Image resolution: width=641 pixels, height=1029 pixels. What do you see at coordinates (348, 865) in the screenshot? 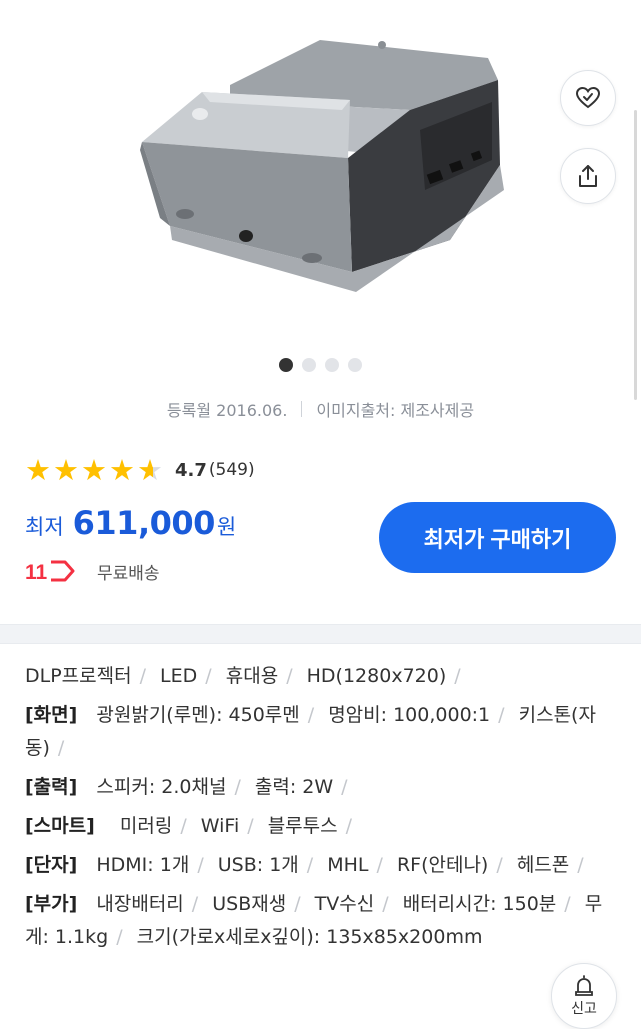
I see `spec-value: MHL` at bounding box center [348, 865].